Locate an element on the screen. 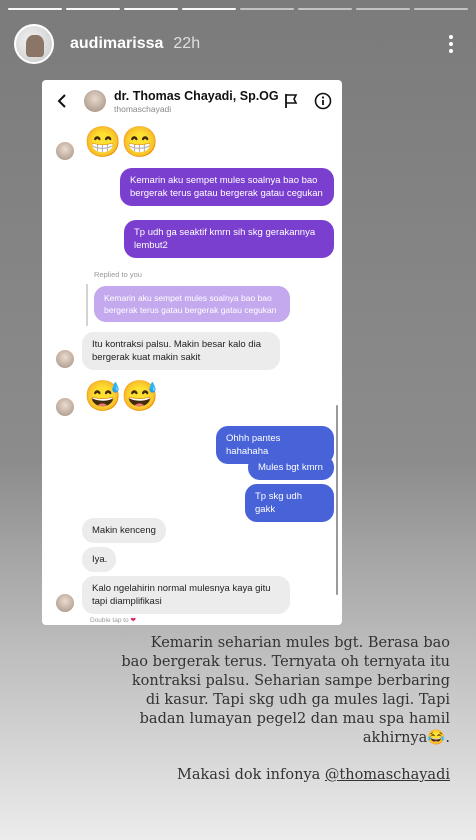 The height and width of the screenshot is (840, 476). double-tap-hint: Double tap to ❤ is located at coordinates (113, 620).